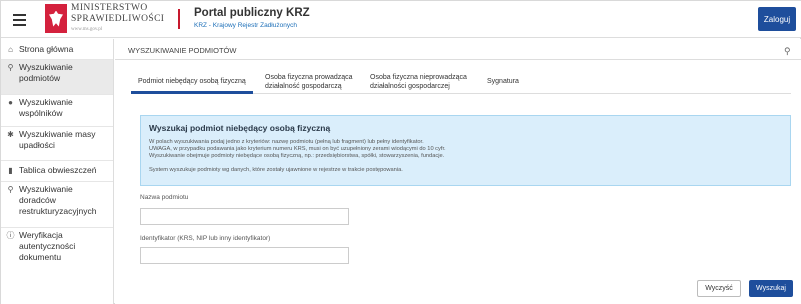 This screenshot has height=304, width=801. Describe the element at coordinates (57, 139) in the screenshot. I see `sidebar-item-label: Wyszukiwanie masy upadłości` at that location.